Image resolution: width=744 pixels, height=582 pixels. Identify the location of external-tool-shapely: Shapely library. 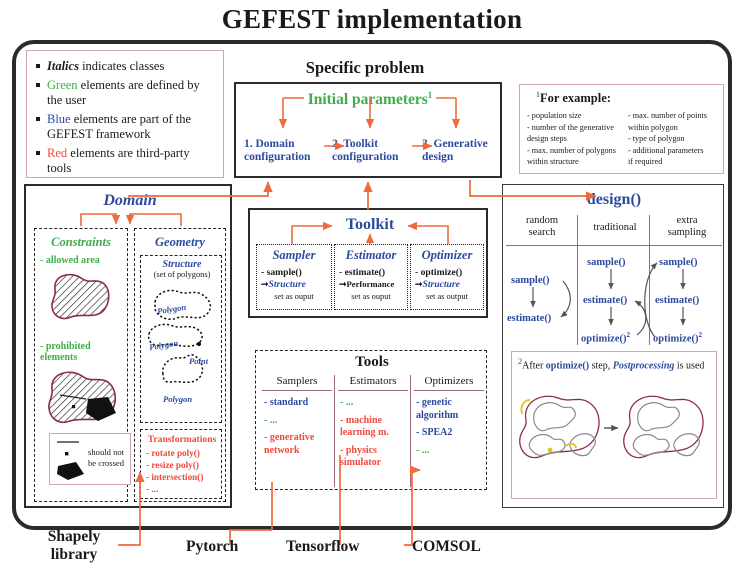
(74, 546).